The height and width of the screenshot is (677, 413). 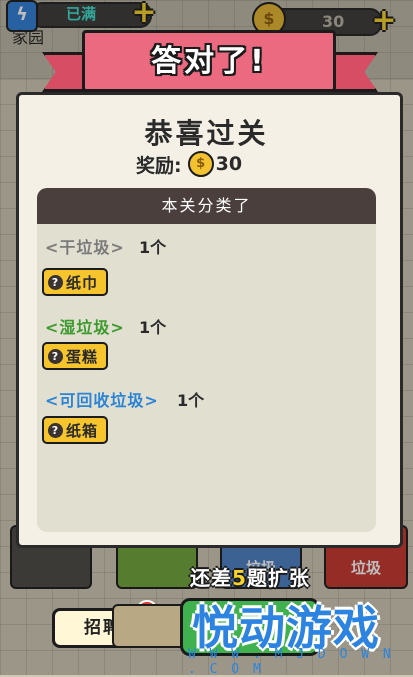 I want to click on banner-title: 答对了!, so click(x=209, y=61).